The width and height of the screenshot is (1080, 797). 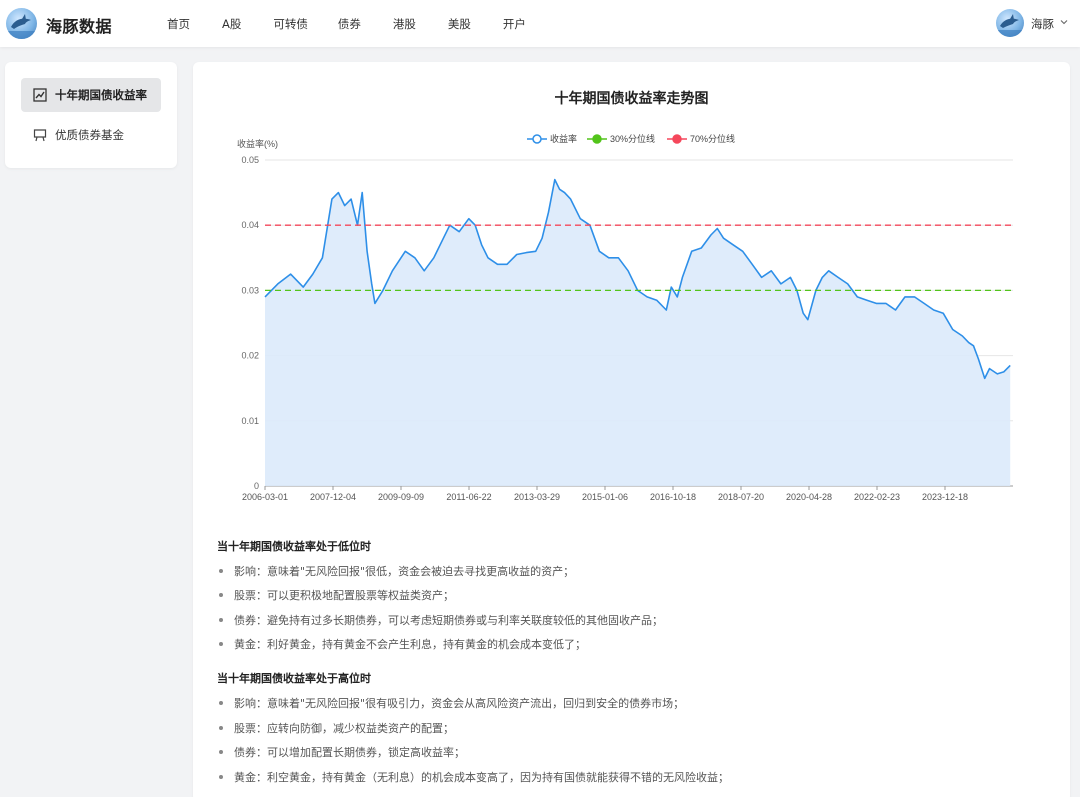 I want to click on x-tick-label: 2022-02-23, so click(x=877, y=497).